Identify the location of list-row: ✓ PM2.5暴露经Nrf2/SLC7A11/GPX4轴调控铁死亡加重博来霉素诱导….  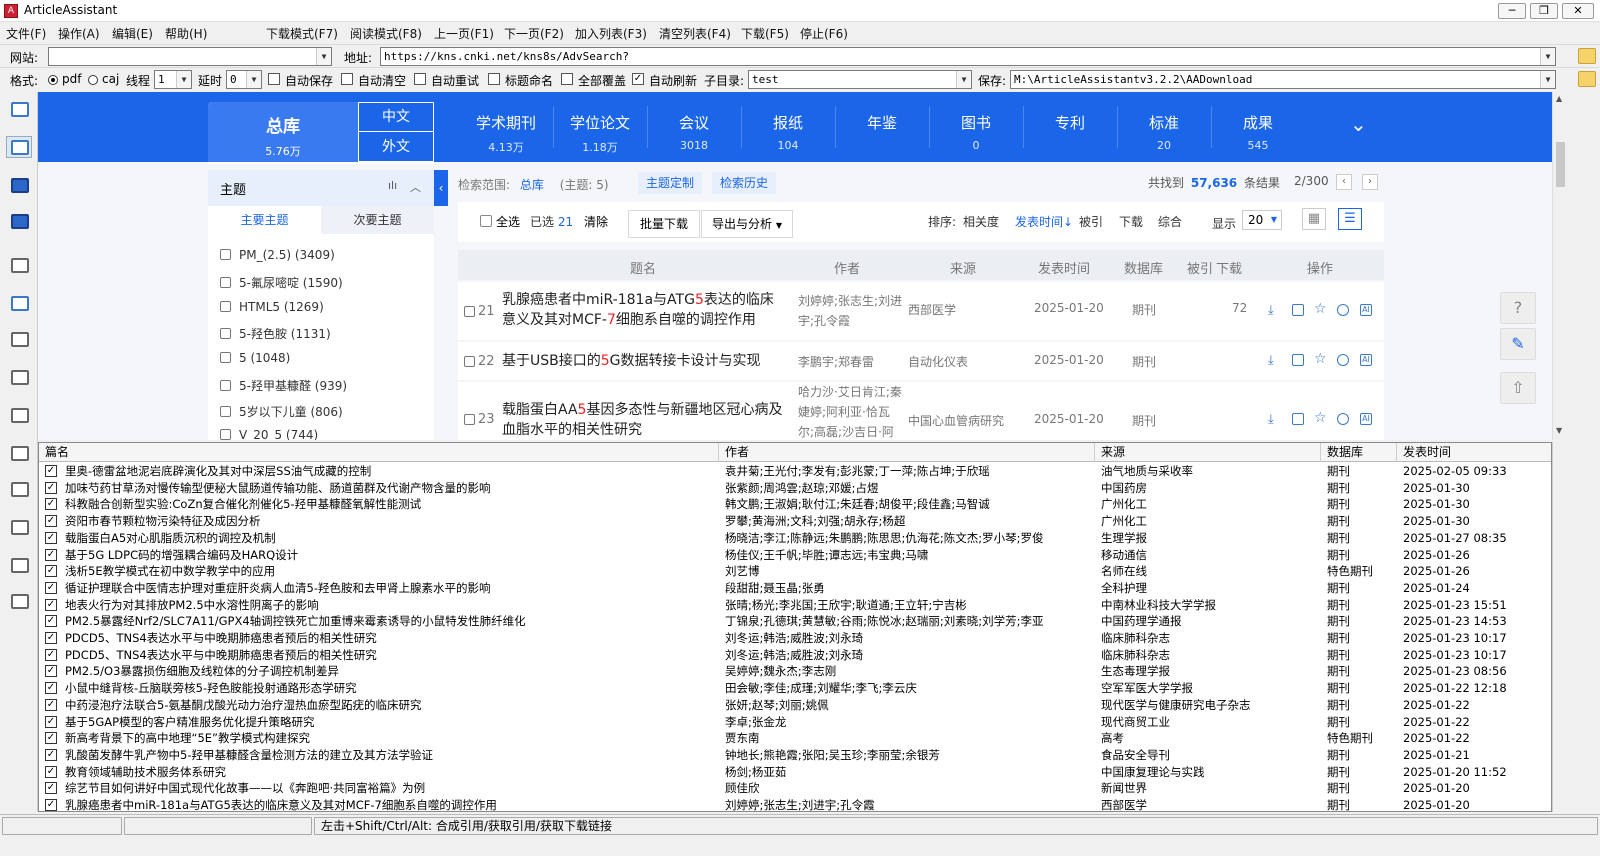
(795, 621).